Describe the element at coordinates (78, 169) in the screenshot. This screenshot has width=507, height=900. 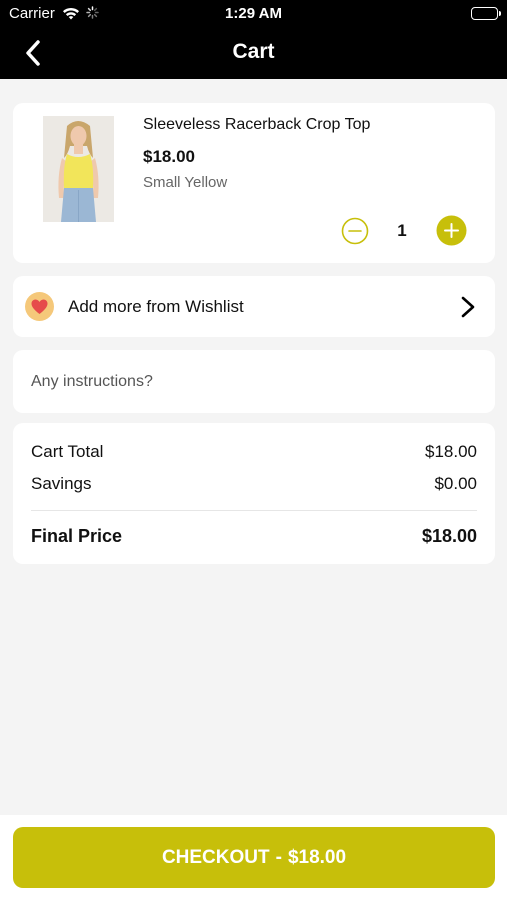
I see `product-image` at that location.